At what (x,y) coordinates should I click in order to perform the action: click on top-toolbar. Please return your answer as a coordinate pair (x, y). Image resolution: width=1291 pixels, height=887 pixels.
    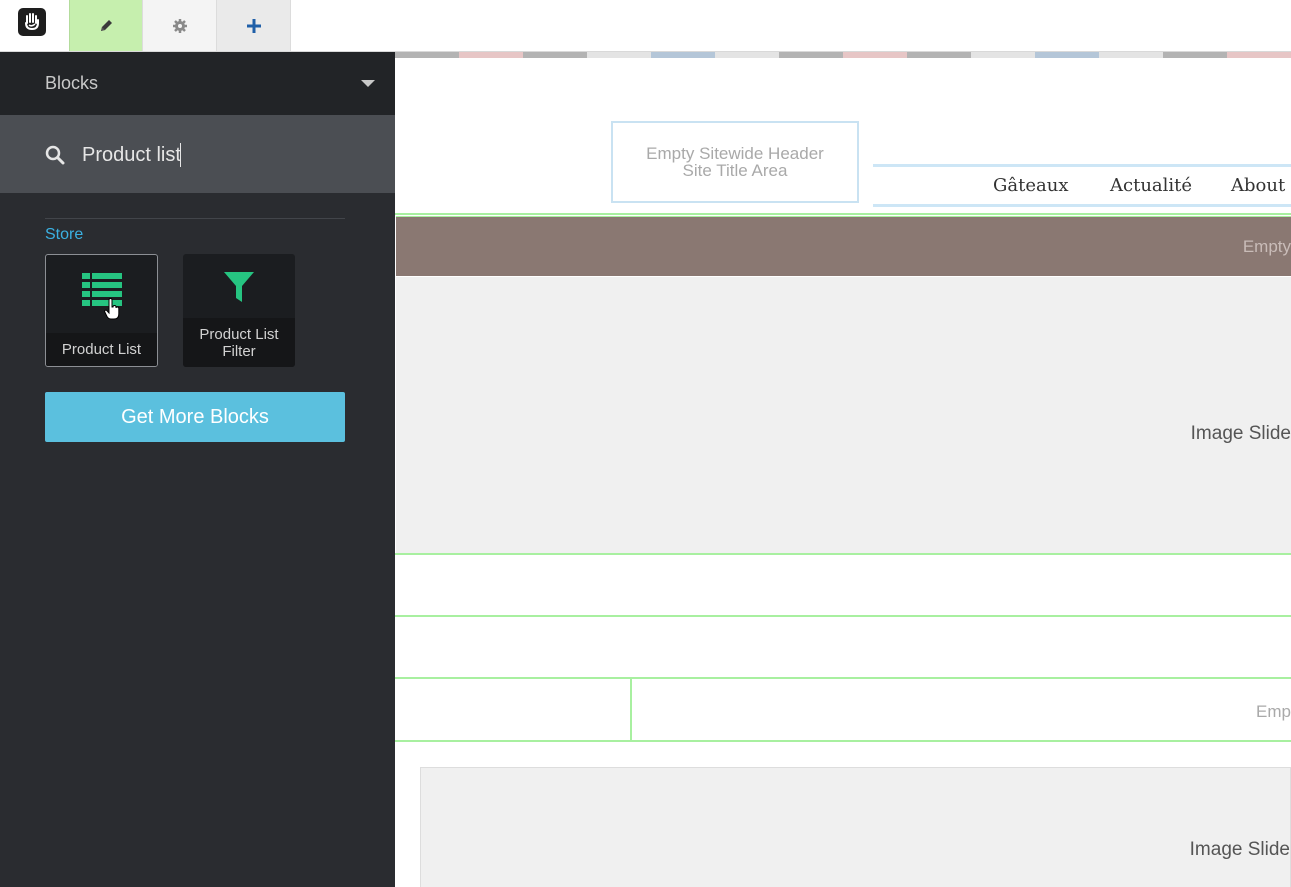
    Looking at the image, I should click on (645, 26).